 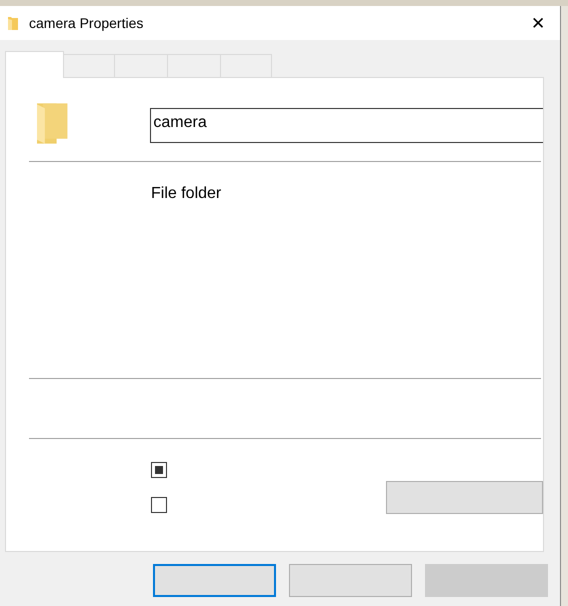 What do you see at coordinates (346, 125) in the screenshot?
I see `name-field: camera` at bounding box center [346, 125].